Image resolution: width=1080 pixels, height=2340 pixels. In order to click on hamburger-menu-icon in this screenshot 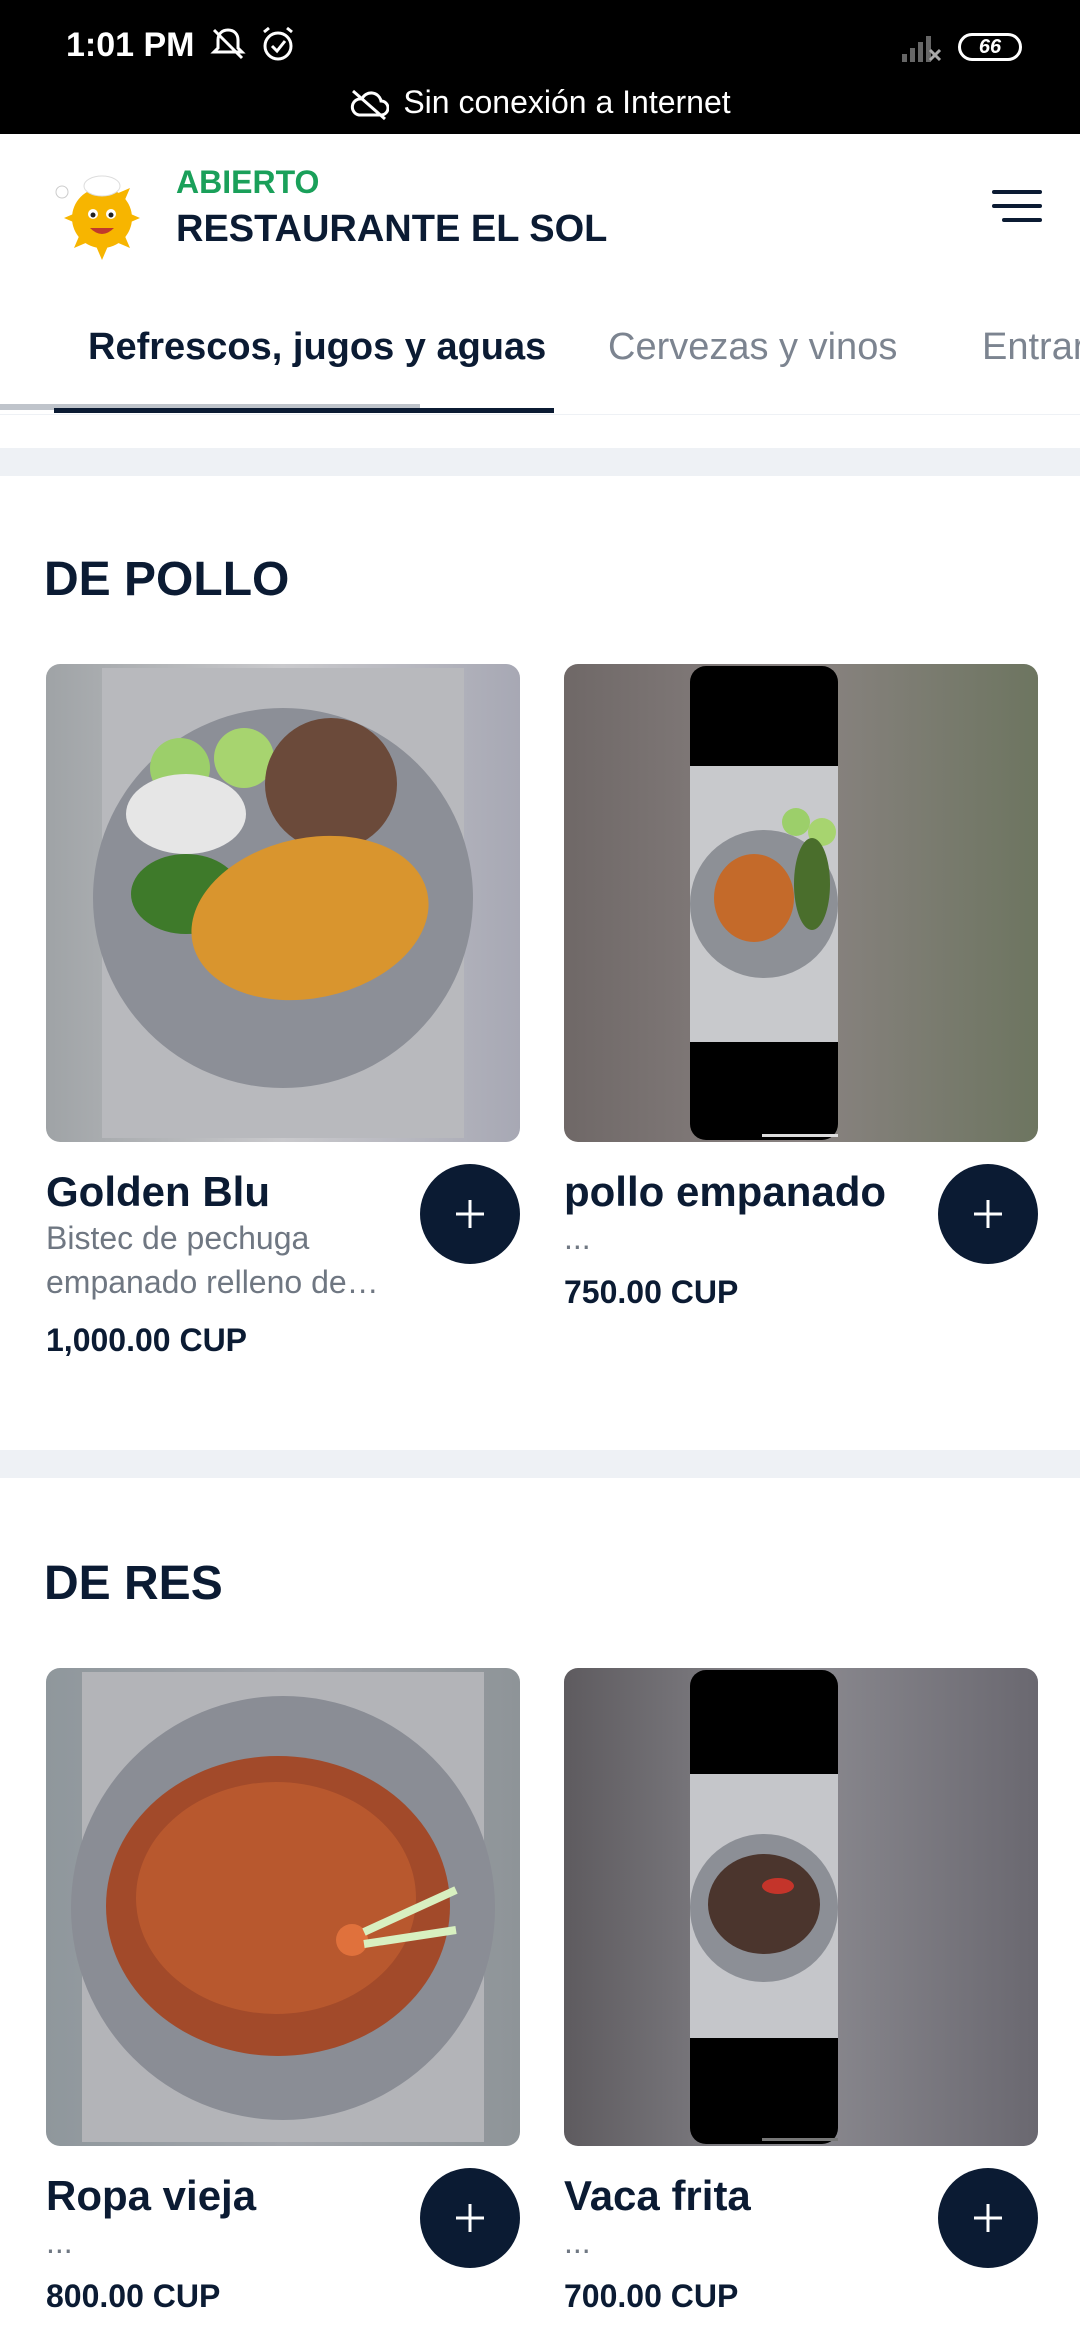, I will do `click(1018, 206)`.